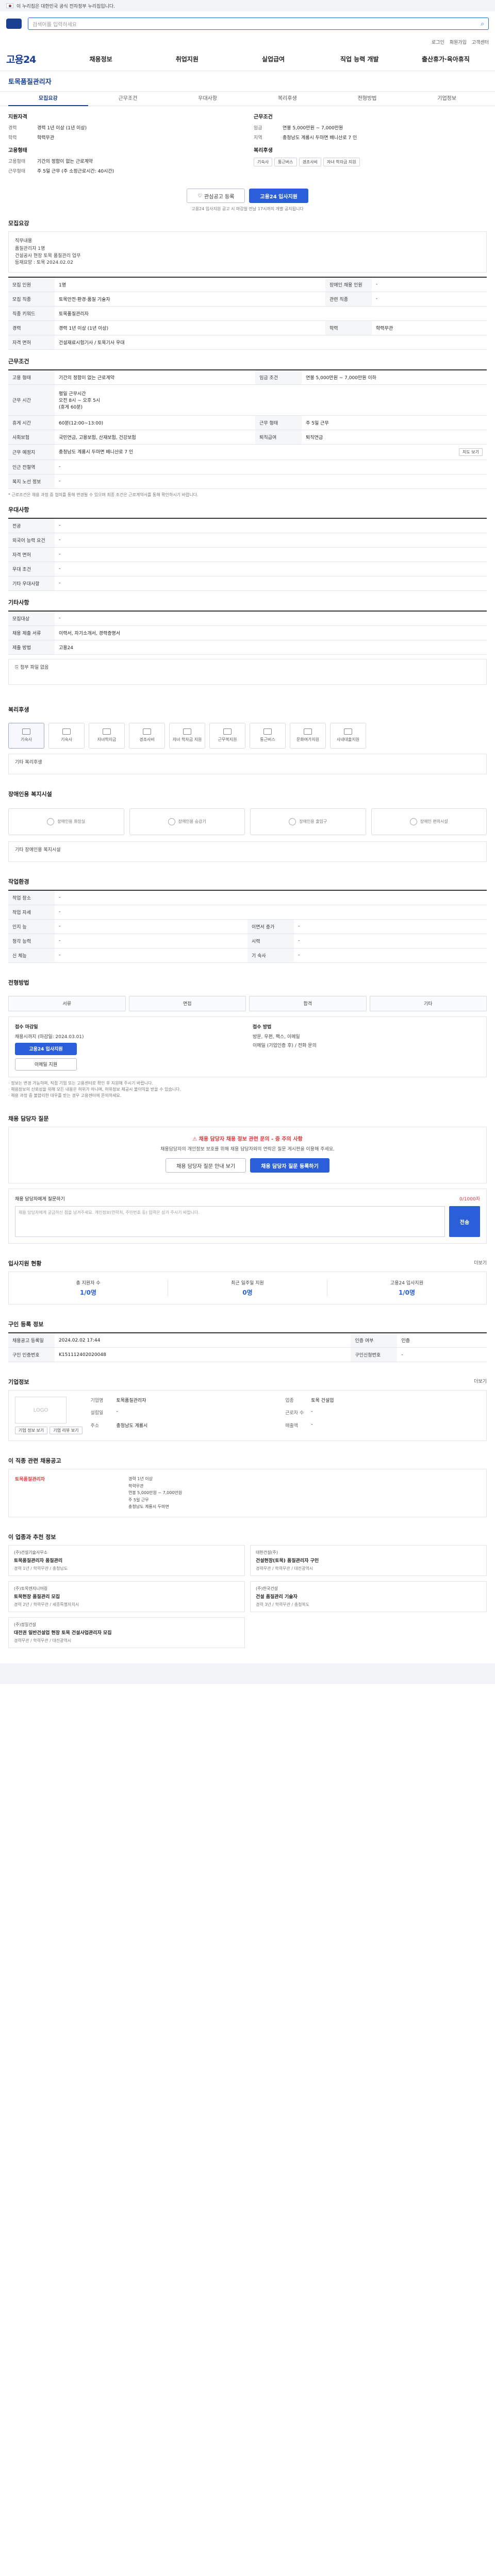  What do you see at coordinates (65, 1095) in the screenshot?
I see `apply-note: · 채용 과정 중 불합리한 대우를 받는 경우 고용센터에 문의하세요.` at bounding box center [65, 1095].